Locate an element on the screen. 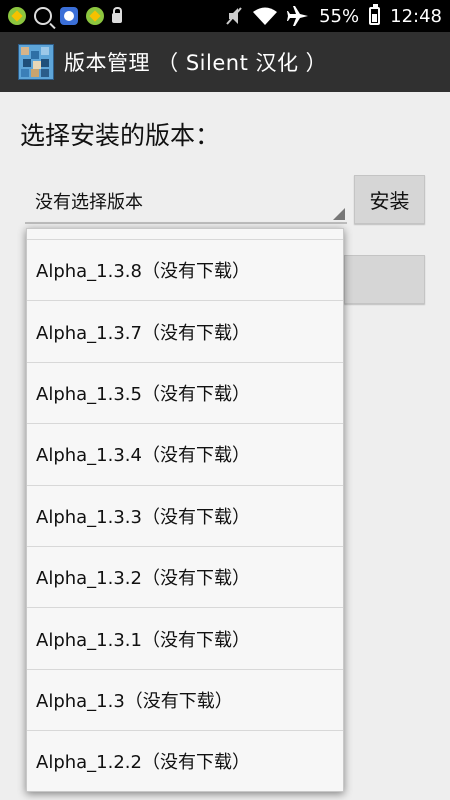 This screenshot has height=800, width=450. secondary-button is located at coordinates (384, 279).